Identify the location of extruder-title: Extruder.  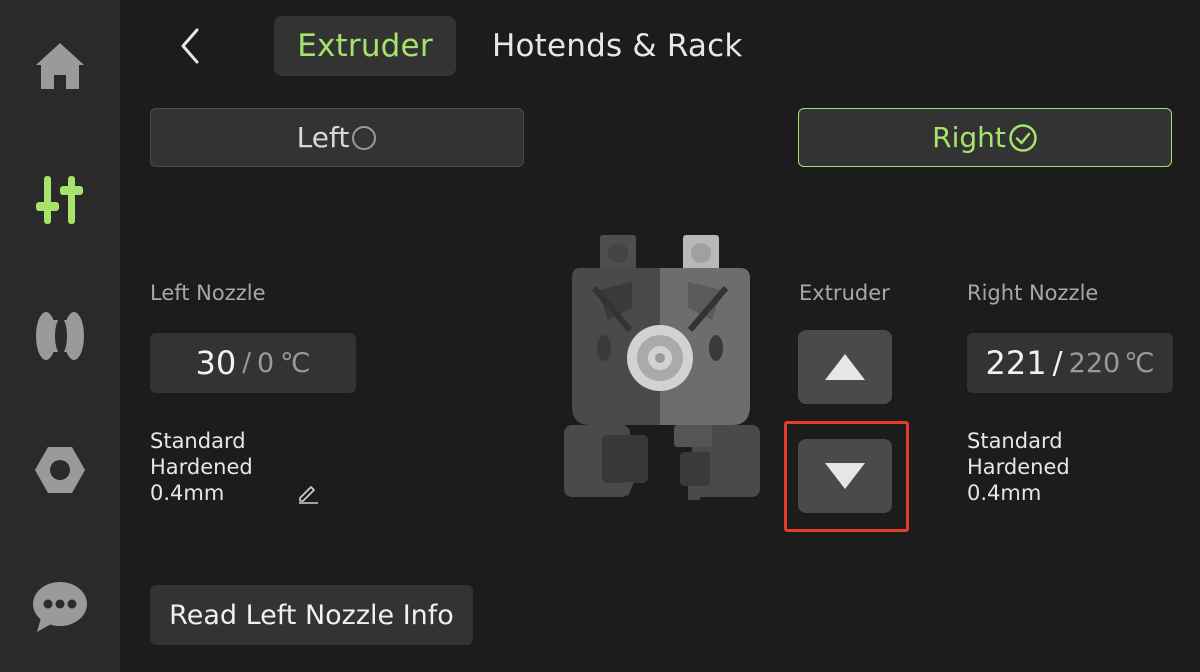
(844, 293).